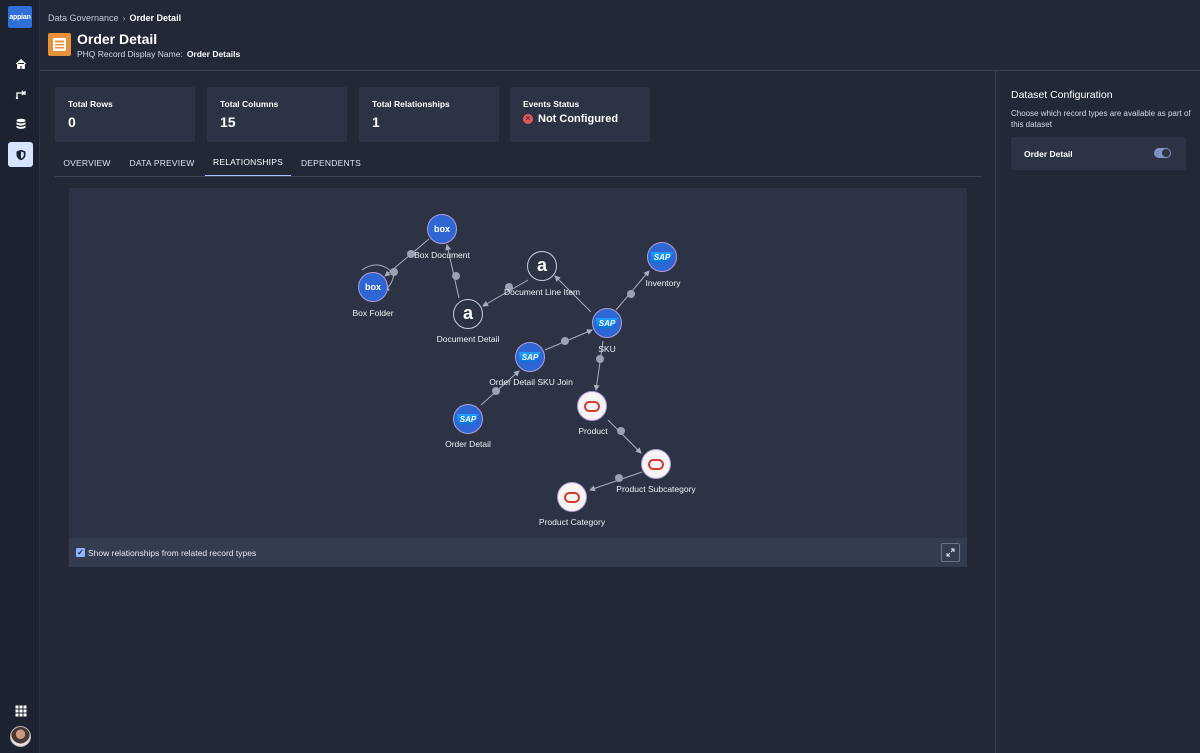 The height and width of the screenshot is (753, 1200). What do you see at coordinates (155, 18) in the screenshot?
I see `breadcrumb-current: Order Detail` at bounding box center [155, 18].